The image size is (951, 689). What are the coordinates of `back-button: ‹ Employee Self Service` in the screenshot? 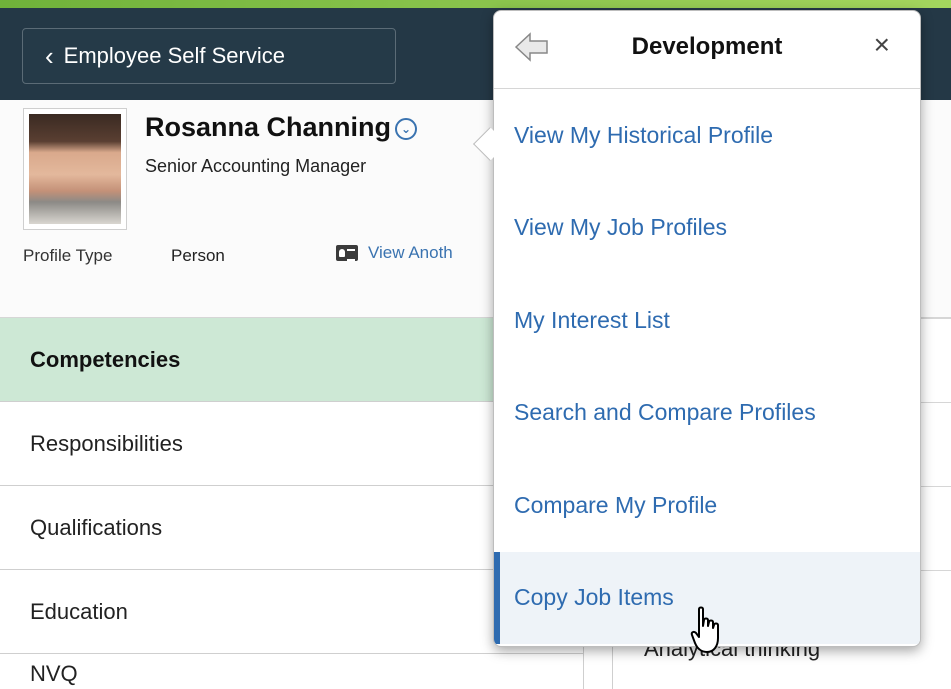 It's located at (209, 56).